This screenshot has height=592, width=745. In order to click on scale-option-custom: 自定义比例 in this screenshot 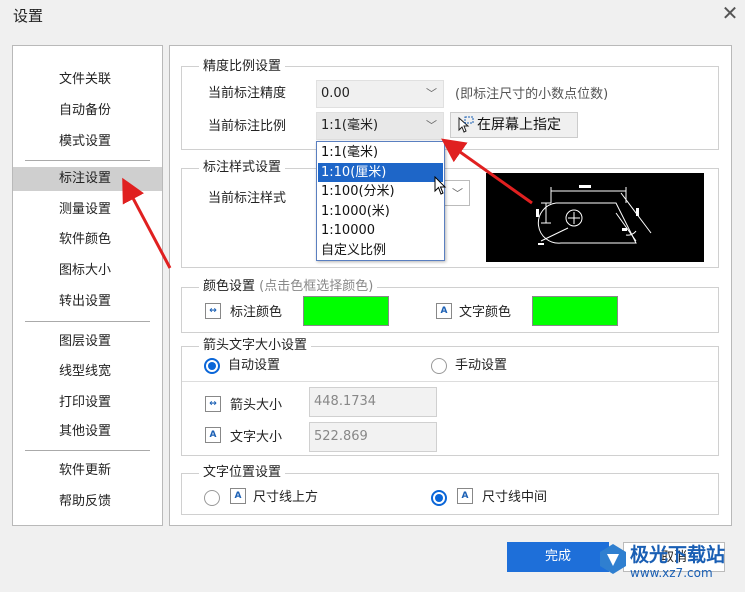, I will do `click(380, 250)`.